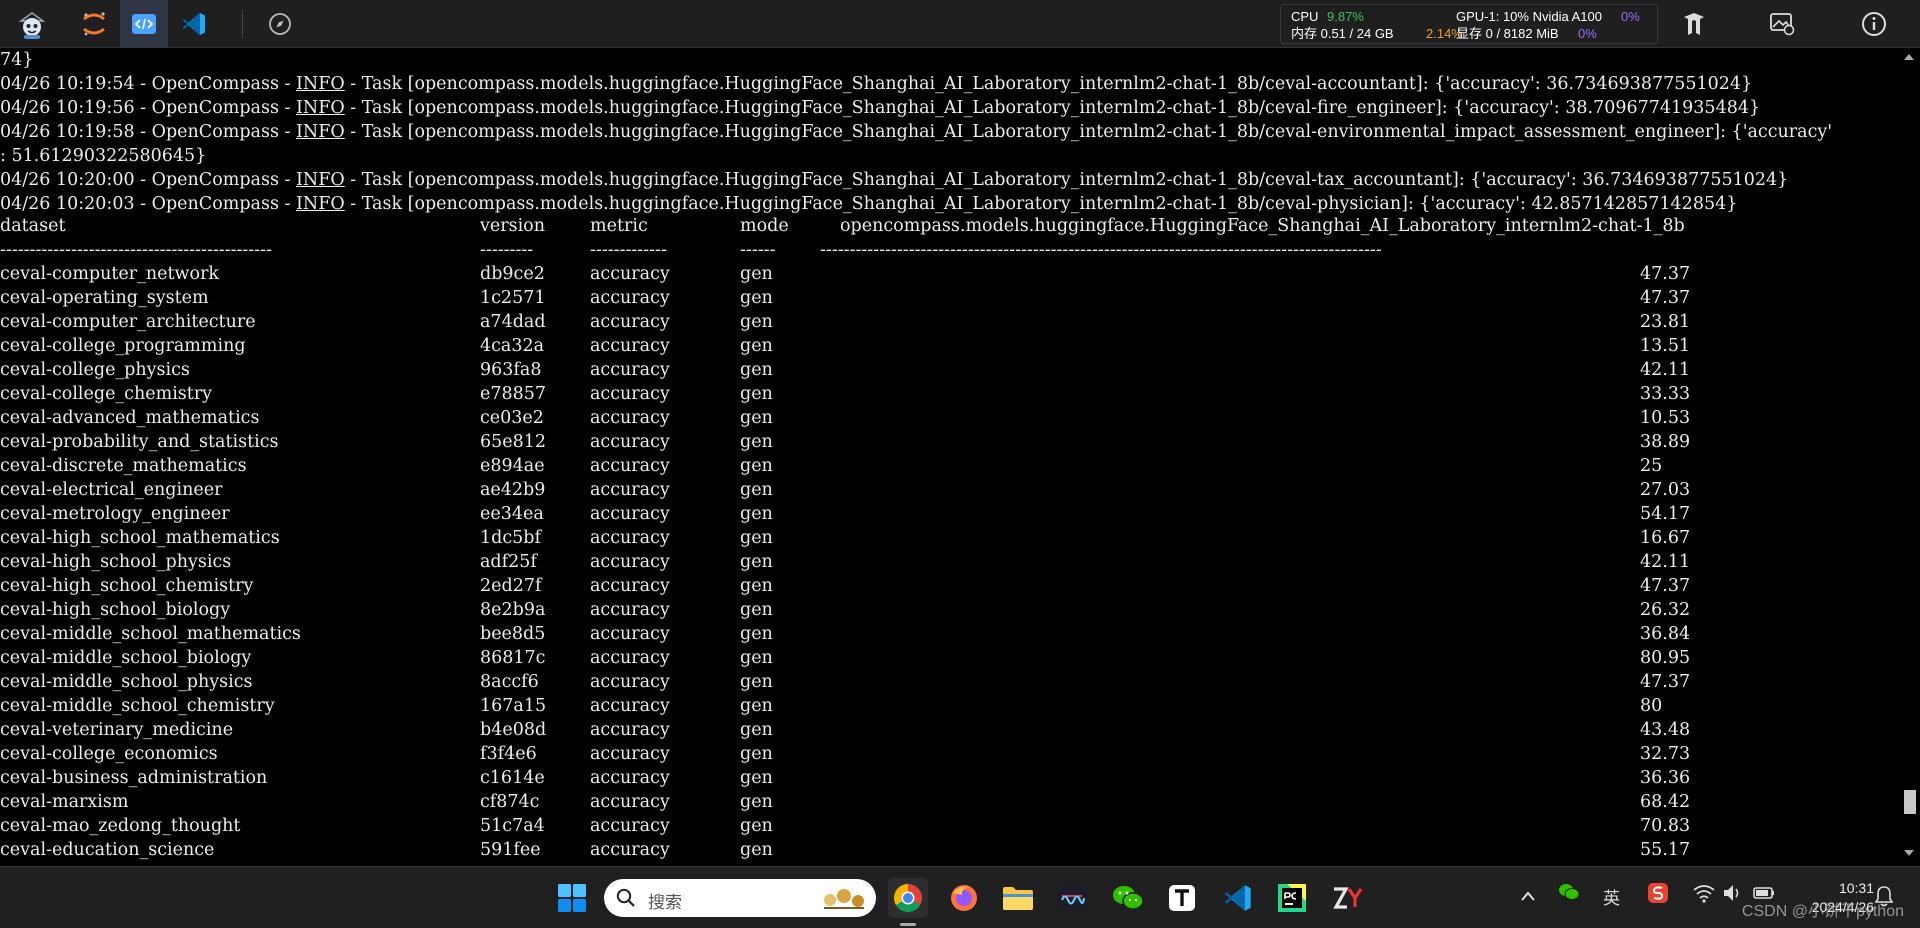  Describe the element at coordinates (1733, 895) in the screenshot. I see `volume-icon` at that location.